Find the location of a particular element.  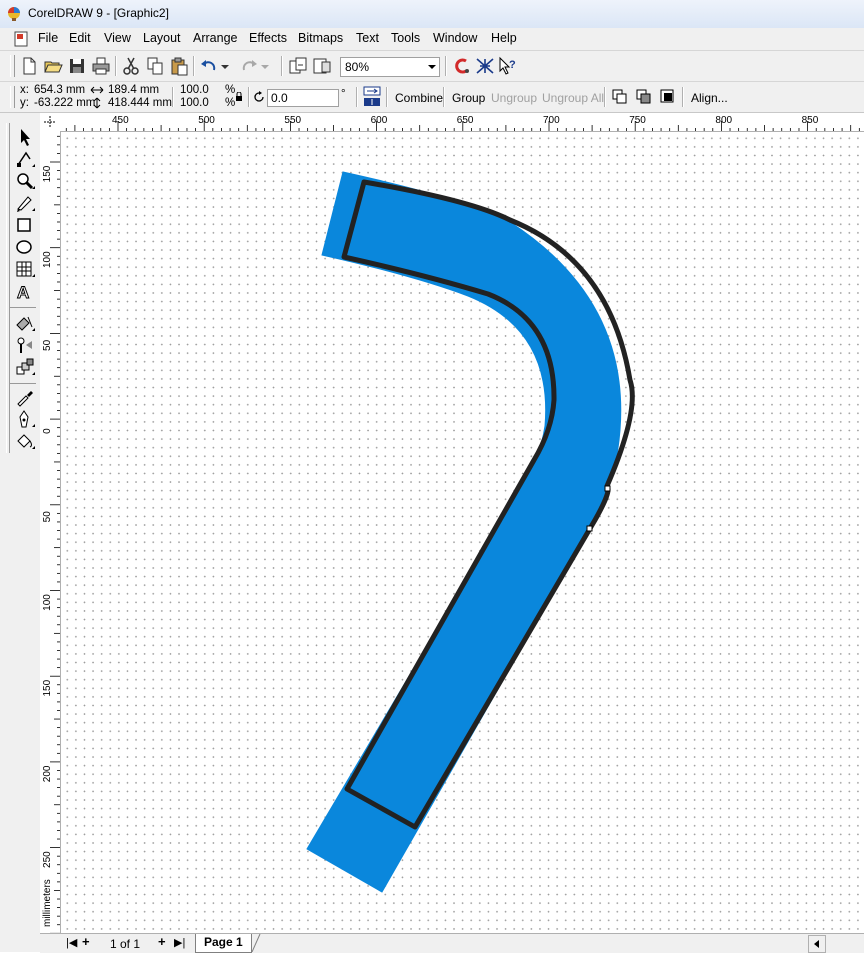

interactive-blend-tool-icon is located at coordinates (25, 345).